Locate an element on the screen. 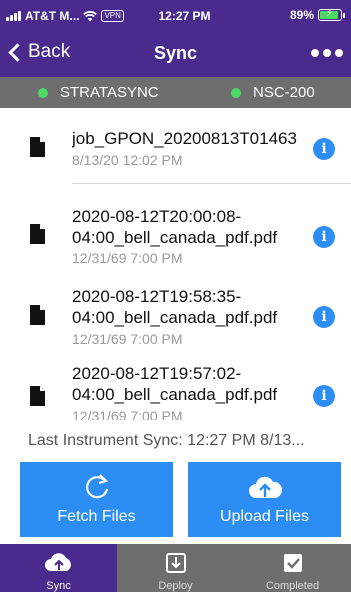  tab-label: Deploy is located at coordinates (175, 586).